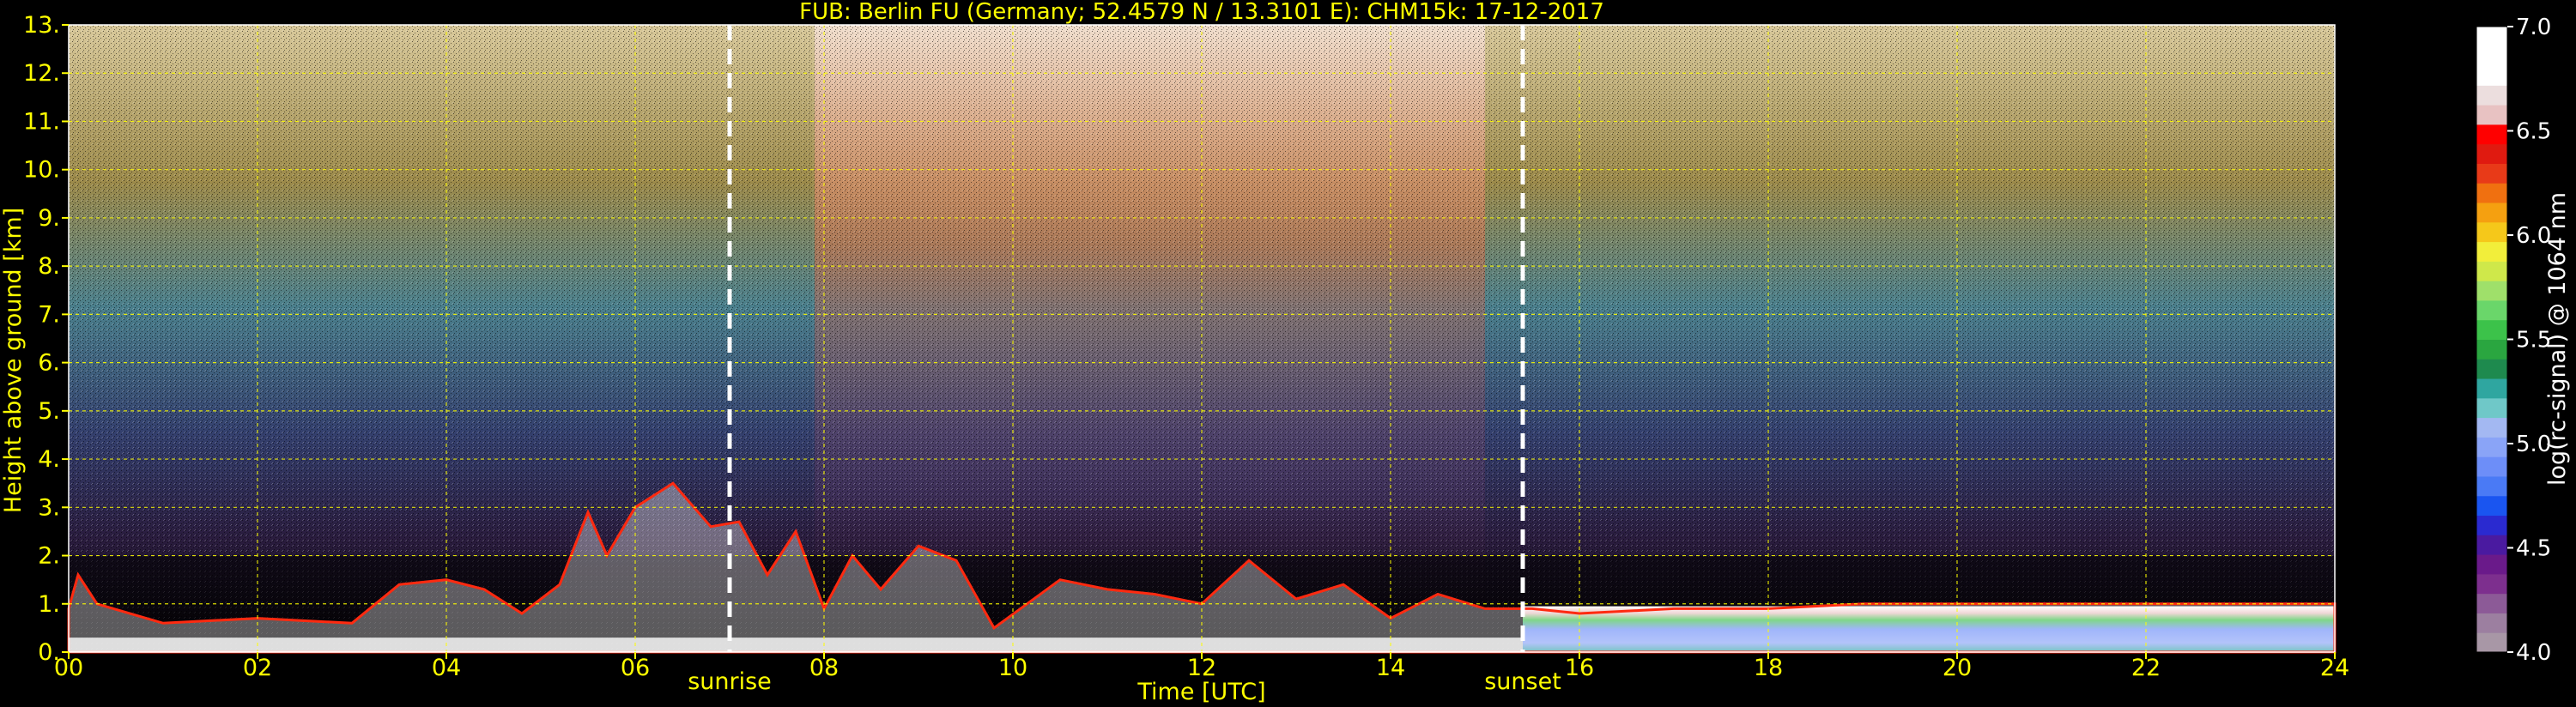 The height and width of the screenshot is (707, 2576). Describe the element at coordinates (2533, 132) in the screenshot. I see `colorbar-tick-label: 6.5` at that location.